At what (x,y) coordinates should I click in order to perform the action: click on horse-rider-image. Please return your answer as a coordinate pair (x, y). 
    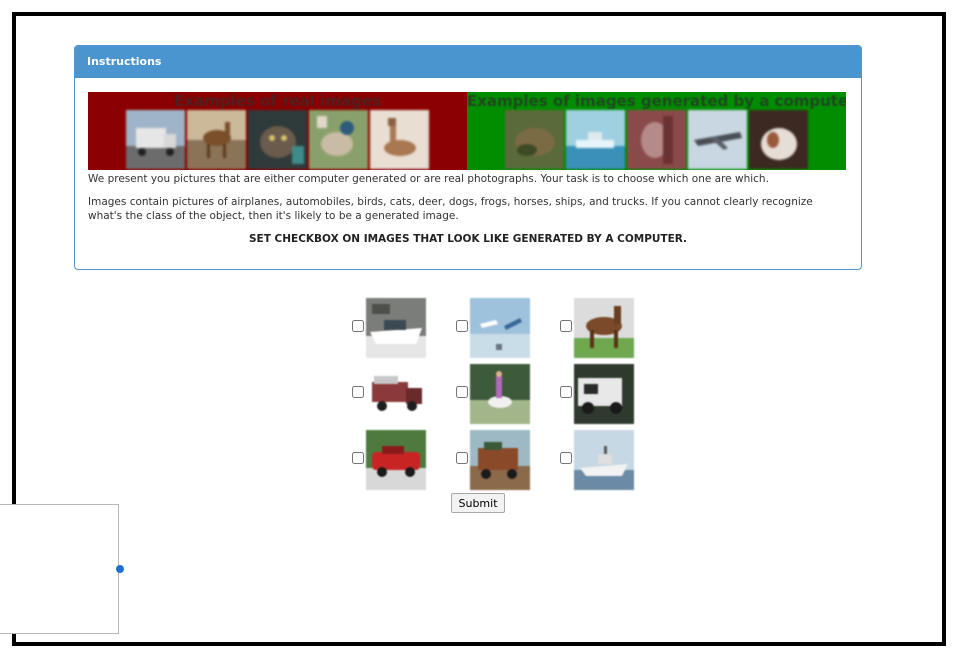
    Looking at the image, I should click on (500, 394).